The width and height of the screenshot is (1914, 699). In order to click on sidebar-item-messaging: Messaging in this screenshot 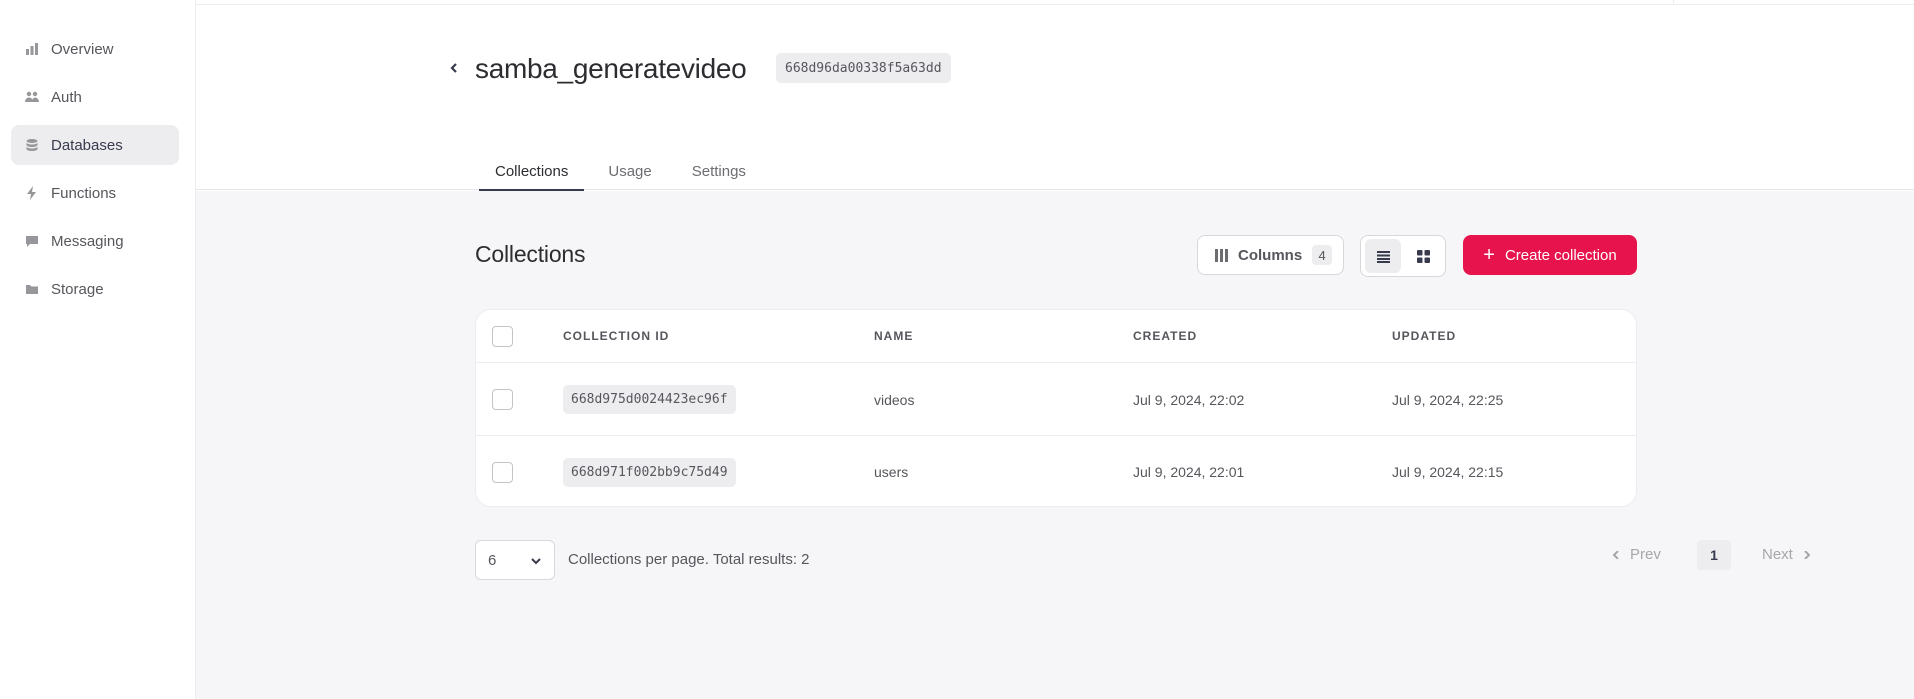, I will do `click(95, 241)`.